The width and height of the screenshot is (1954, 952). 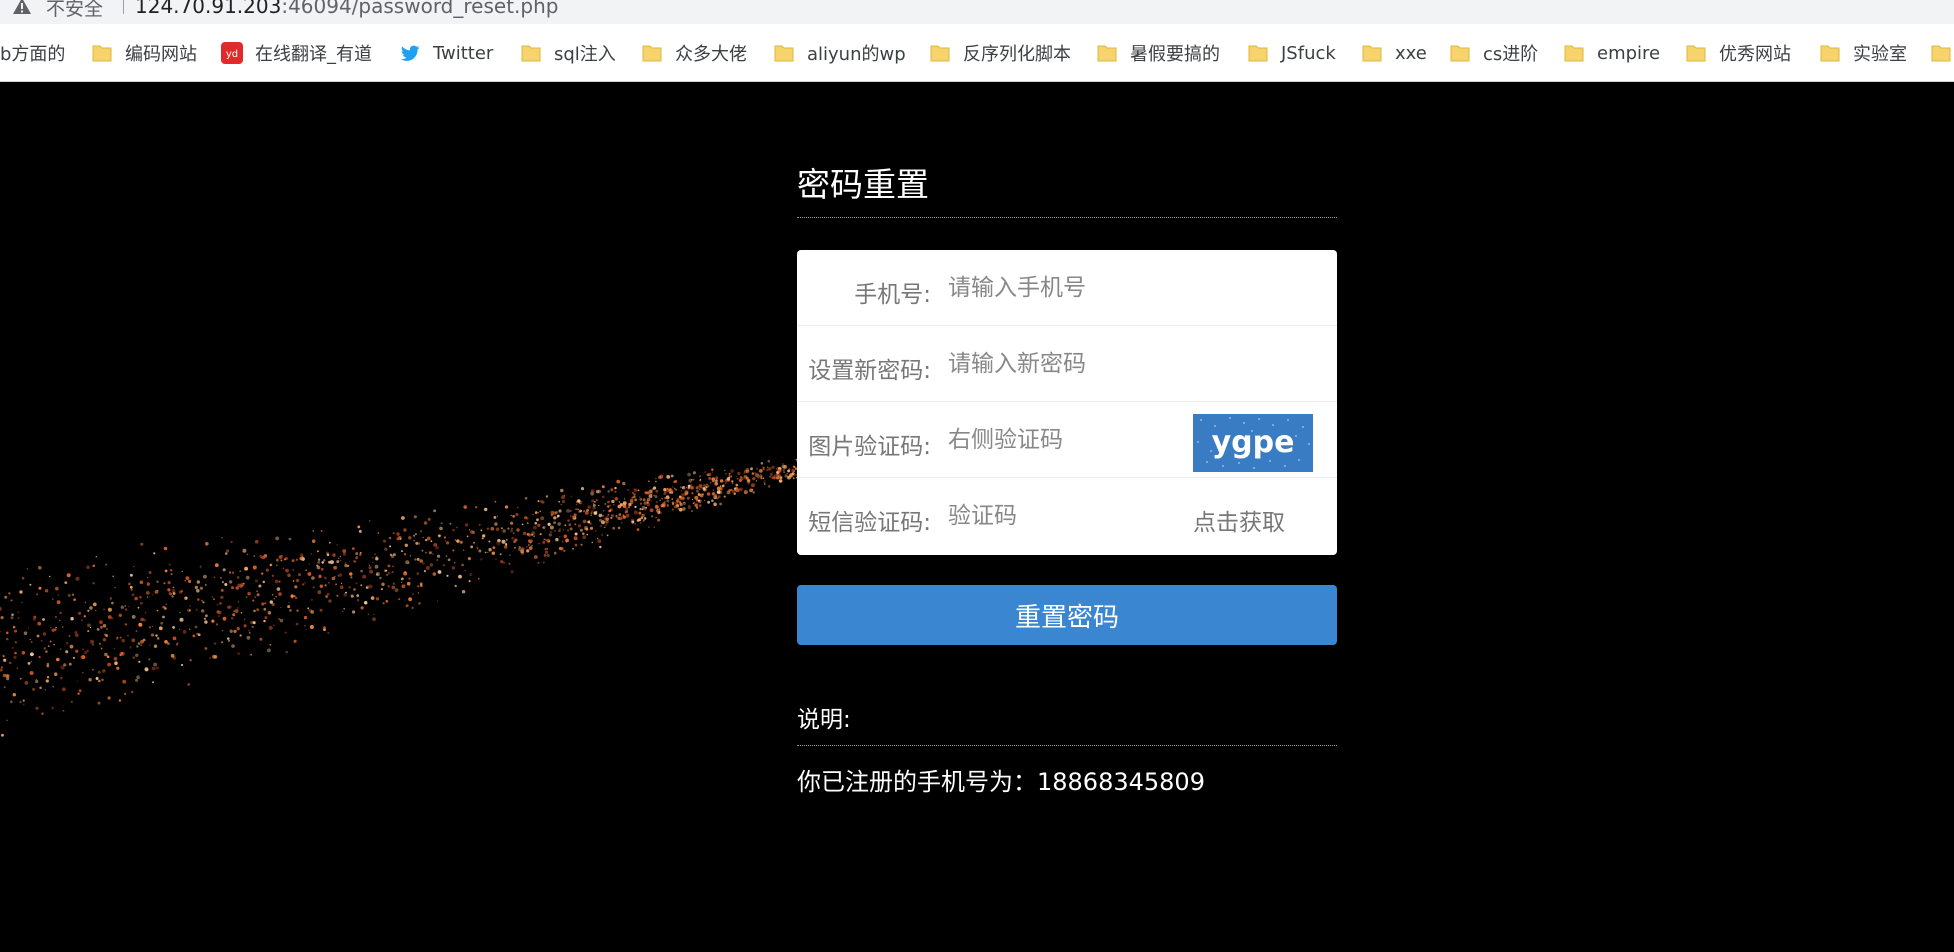 I want to click on folder-icon, so click(x=1107, y=53).